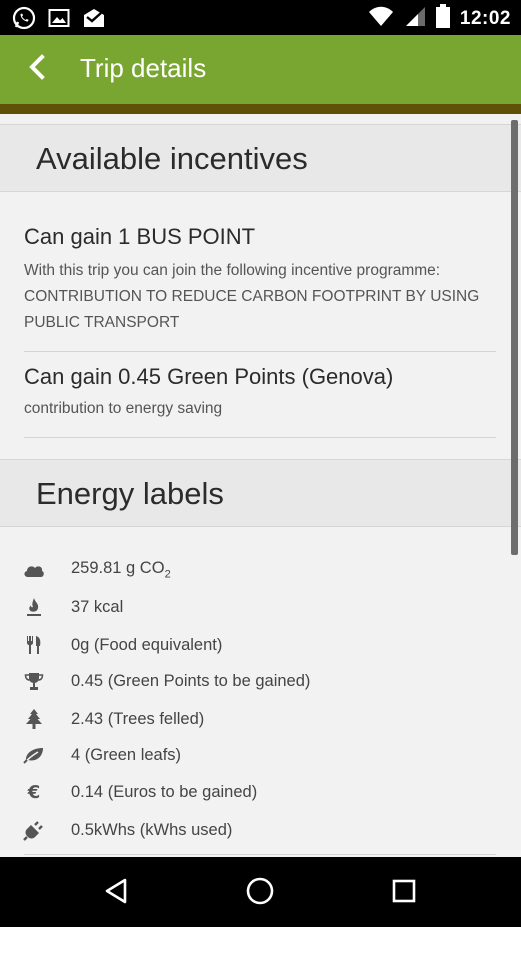 Image resolution: width=521 pixels, height=960 pixels. I want to click on recents-square-icon, so click(404, 893).